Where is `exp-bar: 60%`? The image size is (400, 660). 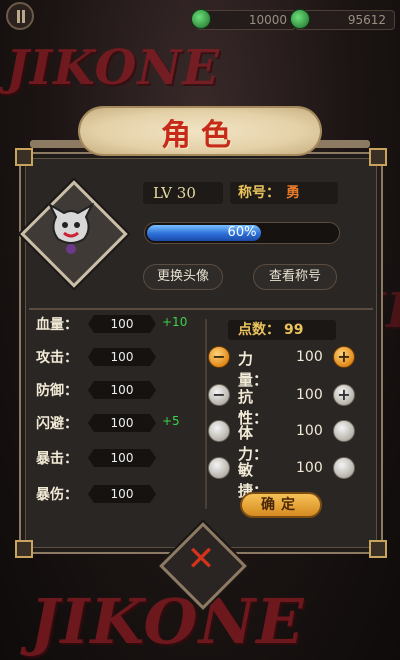 exp-bar: 60% is located at coordinates (242, 233).